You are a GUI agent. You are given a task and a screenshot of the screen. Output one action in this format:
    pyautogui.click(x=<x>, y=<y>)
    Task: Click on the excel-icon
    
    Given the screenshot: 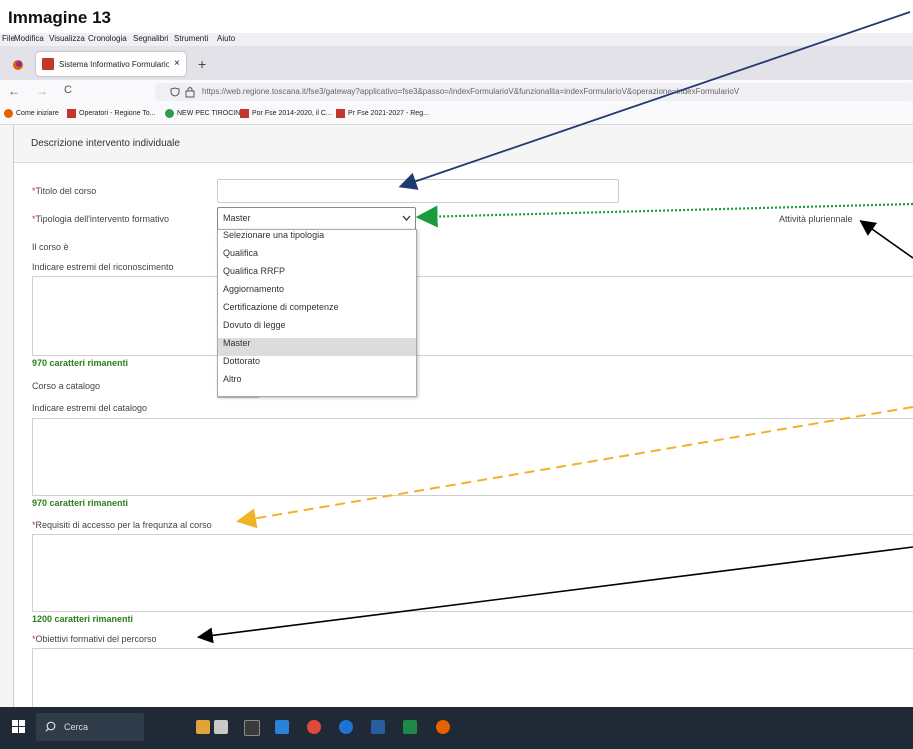 What is the action you would take?
    pyautogui.click(x=410, y=727)
    